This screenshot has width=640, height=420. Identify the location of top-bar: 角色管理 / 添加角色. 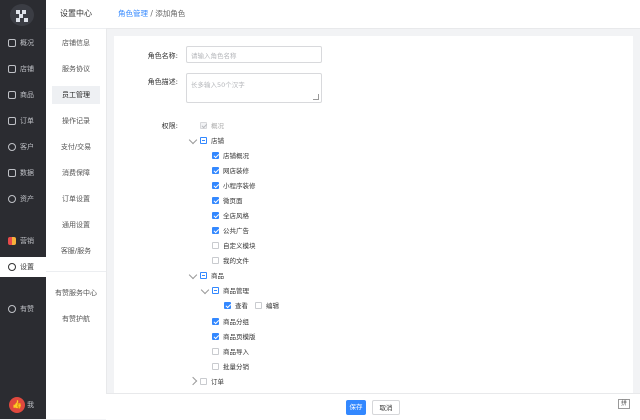
(373, 14).